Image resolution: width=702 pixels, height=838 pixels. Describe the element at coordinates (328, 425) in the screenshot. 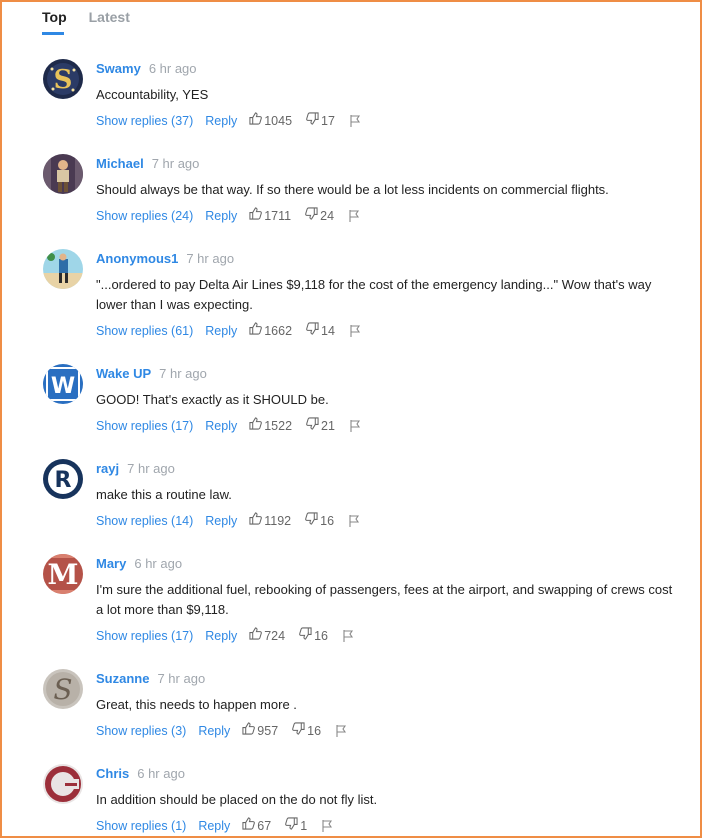

I see `downvote-count: 21` at that location.